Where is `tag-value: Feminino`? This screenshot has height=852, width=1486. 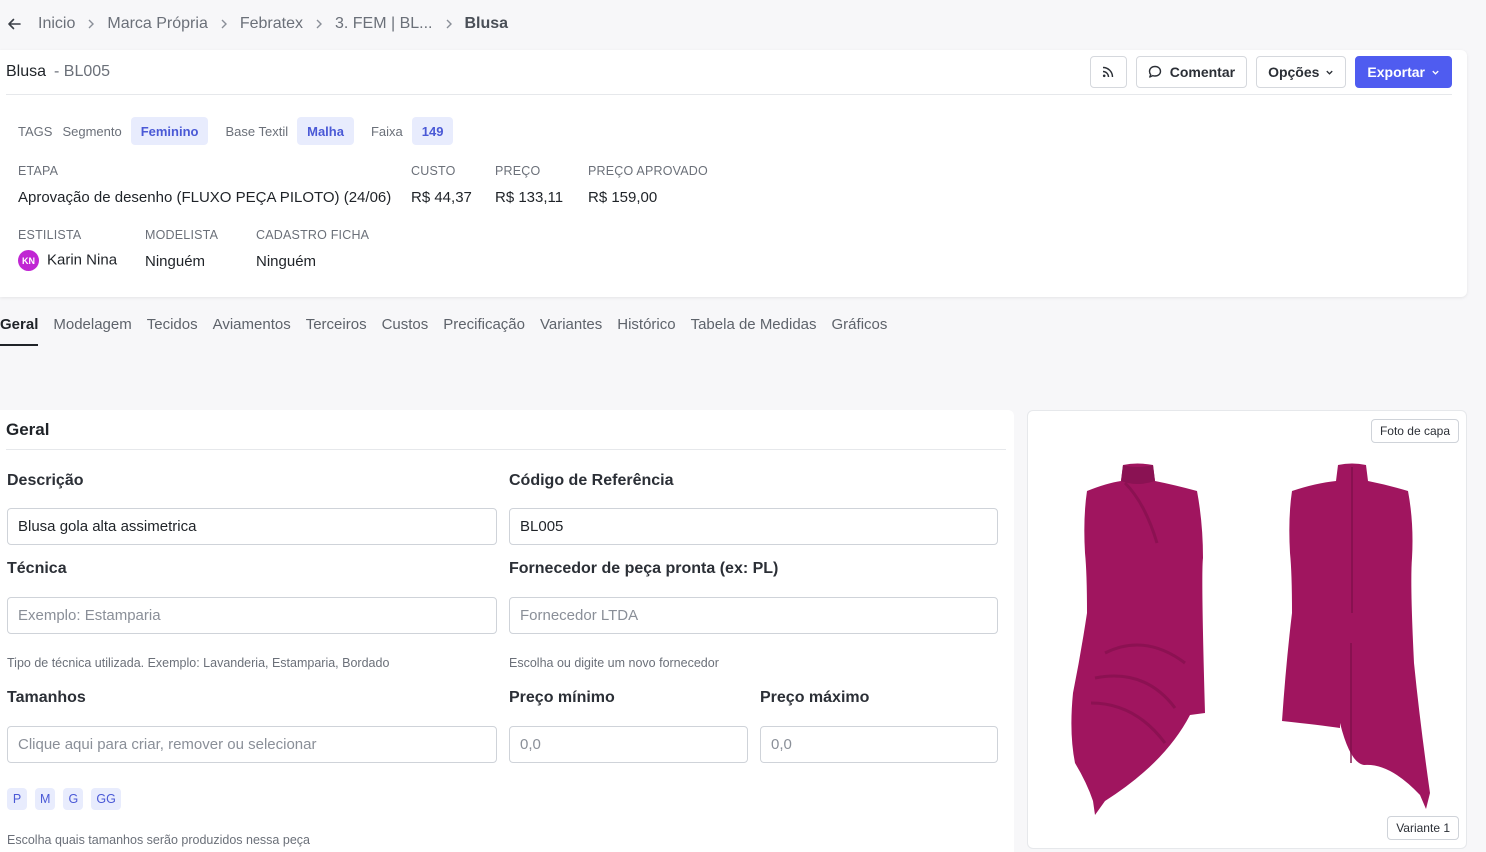 tag-value: Feminino is located at coordinates (169, 131).